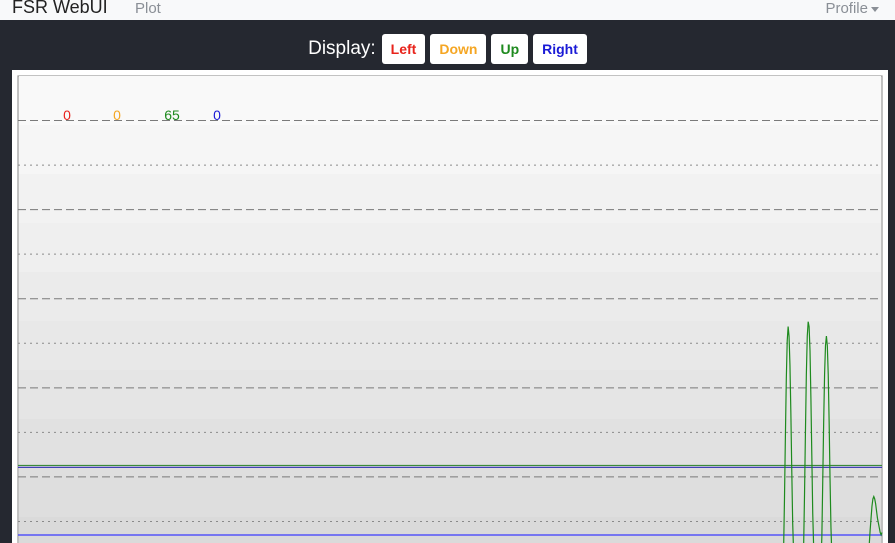 This screenshot has height=543, width=895. What do you see at coordinates (172, 115) in the screenshot?
I see `readout-value: 65` at bounding box center [172, 115].